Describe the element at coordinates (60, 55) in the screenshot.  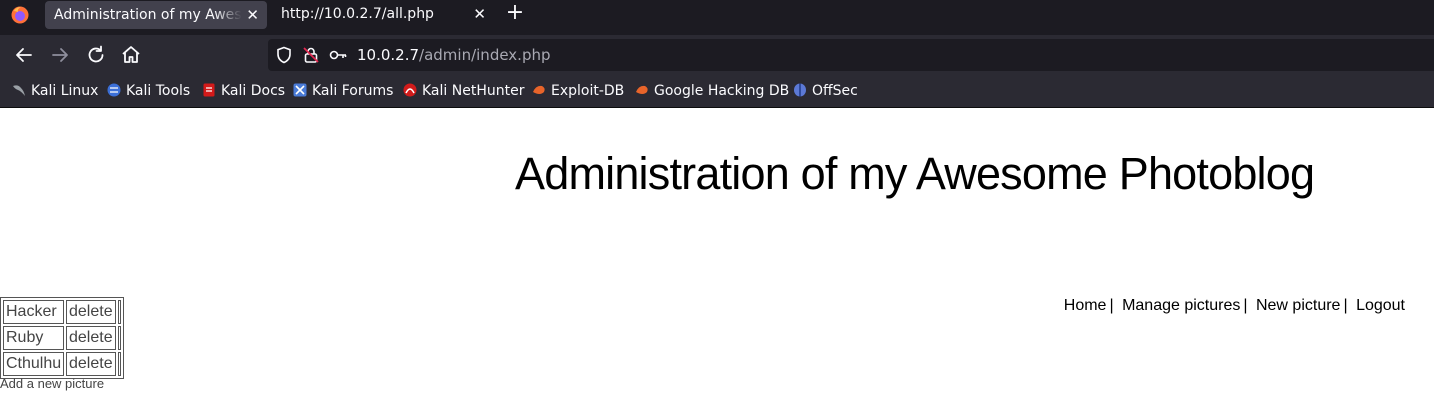
I see `forward-icon` at that location.